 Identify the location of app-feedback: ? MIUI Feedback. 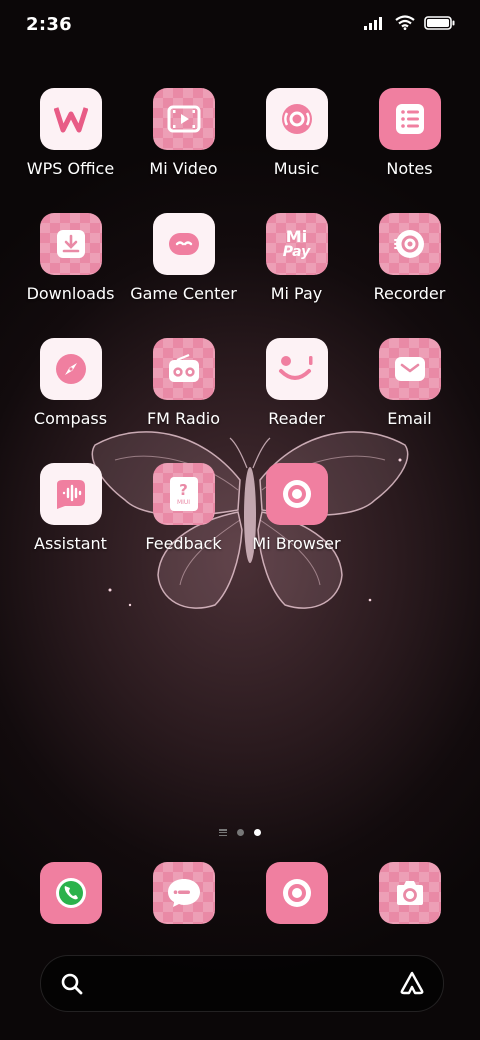
(183, 508).